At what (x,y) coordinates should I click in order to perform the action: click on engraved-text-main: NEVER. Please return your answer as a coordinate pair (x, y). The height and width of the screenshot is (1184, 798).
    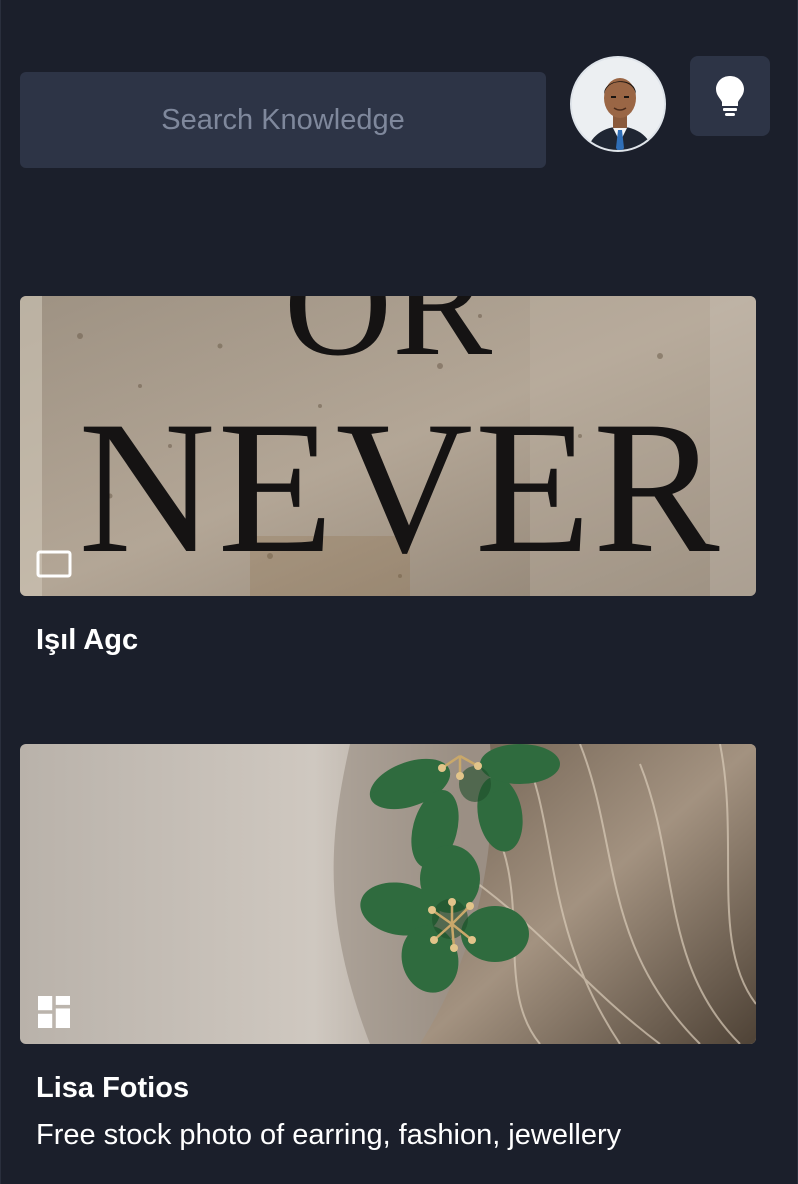
    Looking at the image, I should click on (399, 488).